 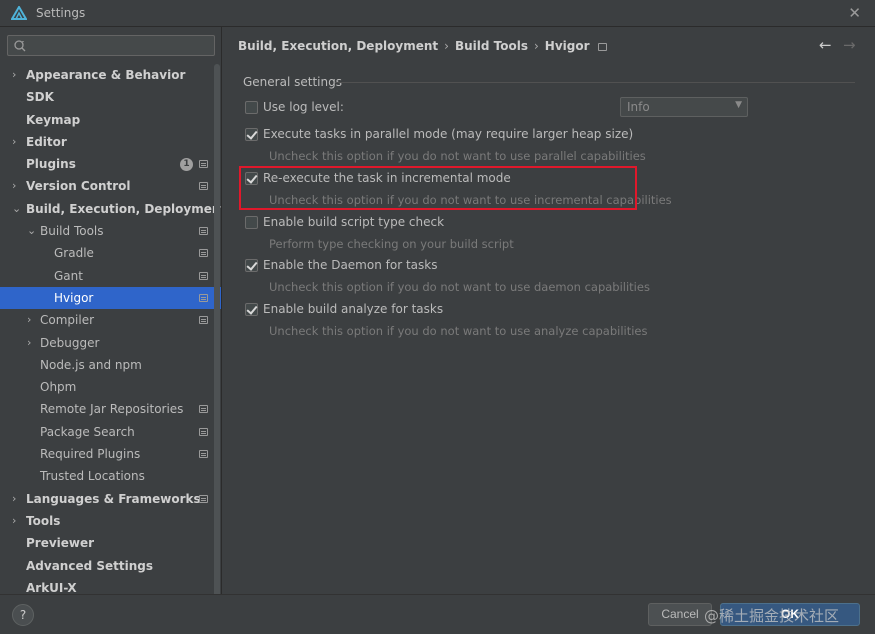 What do you see at coordinates (638, 107) in the screenshot?
I see `dropdown-value: Info` at bounding box center [638, 107].